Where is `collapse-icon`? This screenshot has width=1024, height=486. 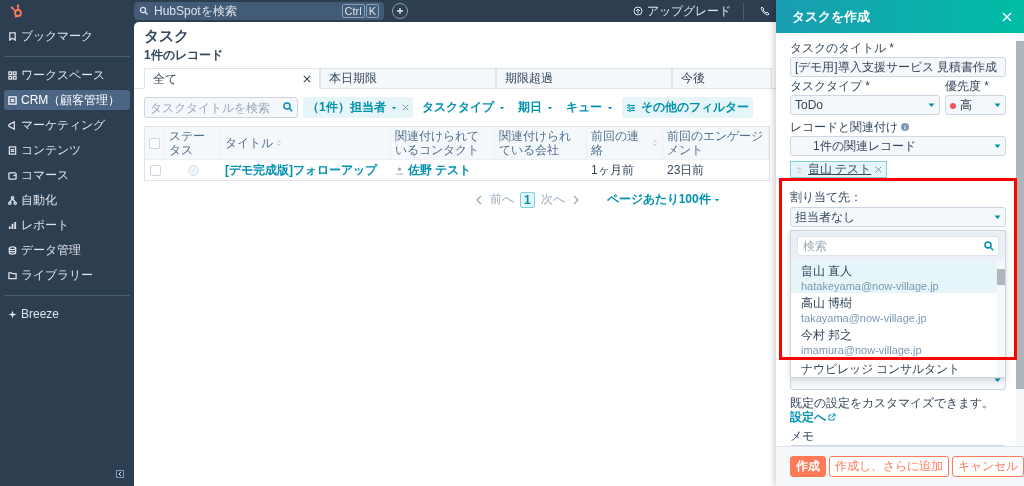 collapse-icon is located at coordinates (120, 474).